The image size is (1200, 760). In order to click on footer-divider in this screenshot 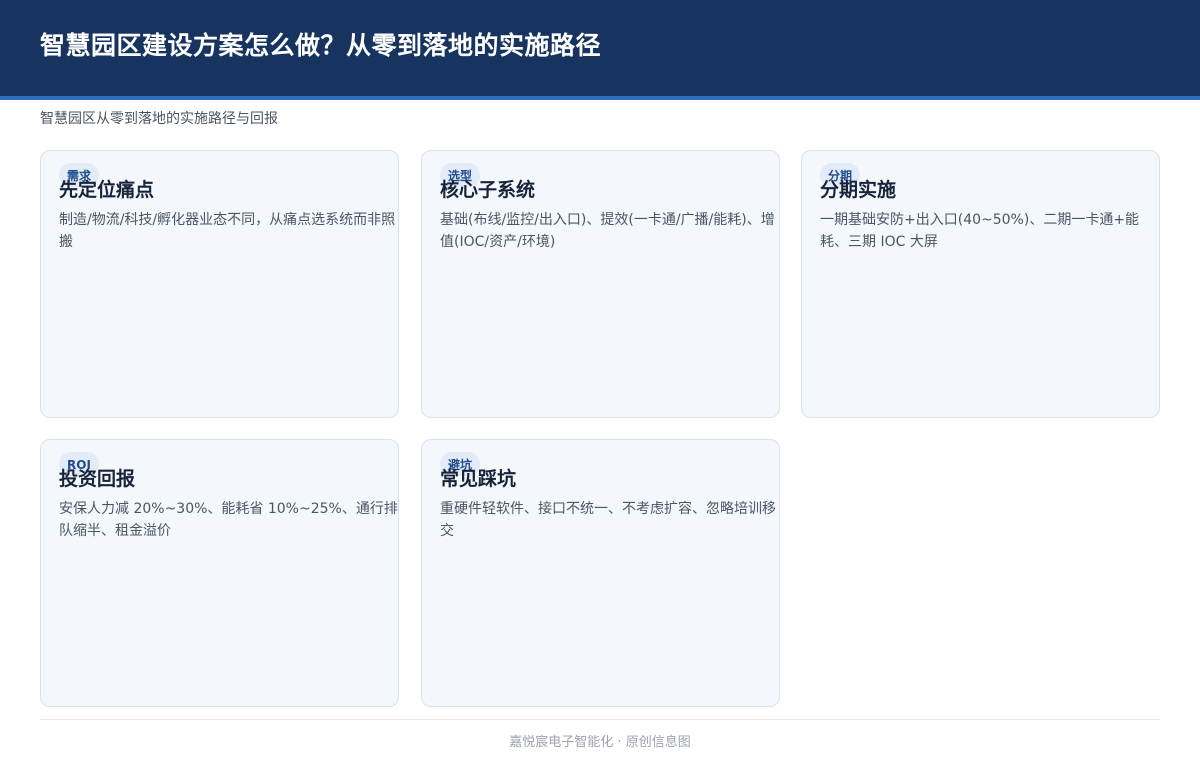, I will do `click(600, 719)`.